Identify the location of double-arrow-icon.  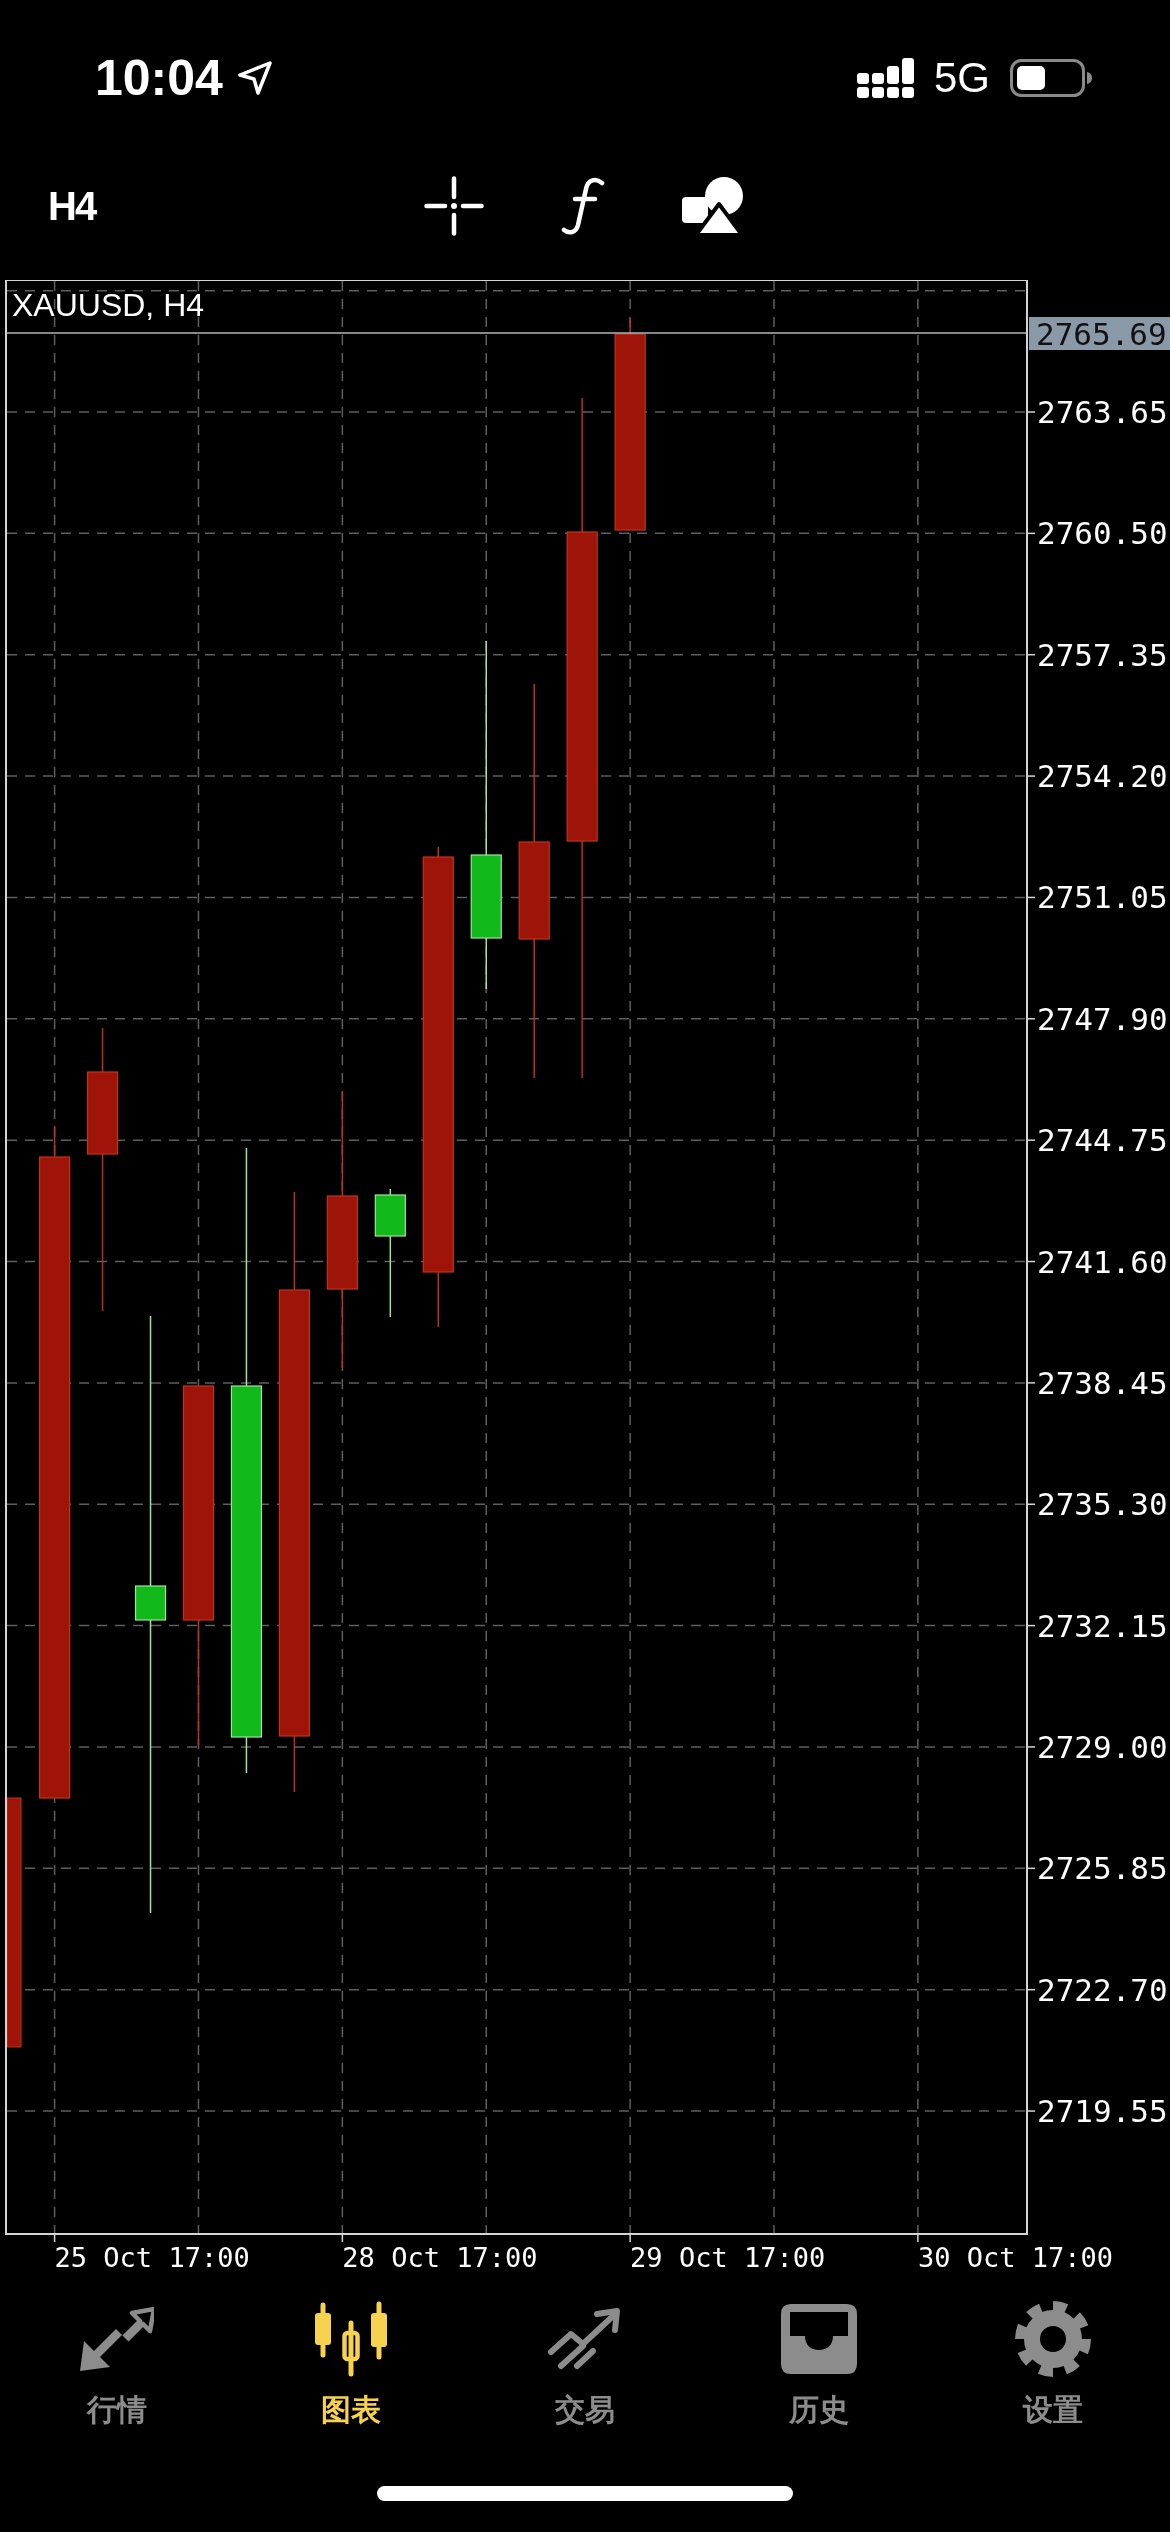
(117, 2339).